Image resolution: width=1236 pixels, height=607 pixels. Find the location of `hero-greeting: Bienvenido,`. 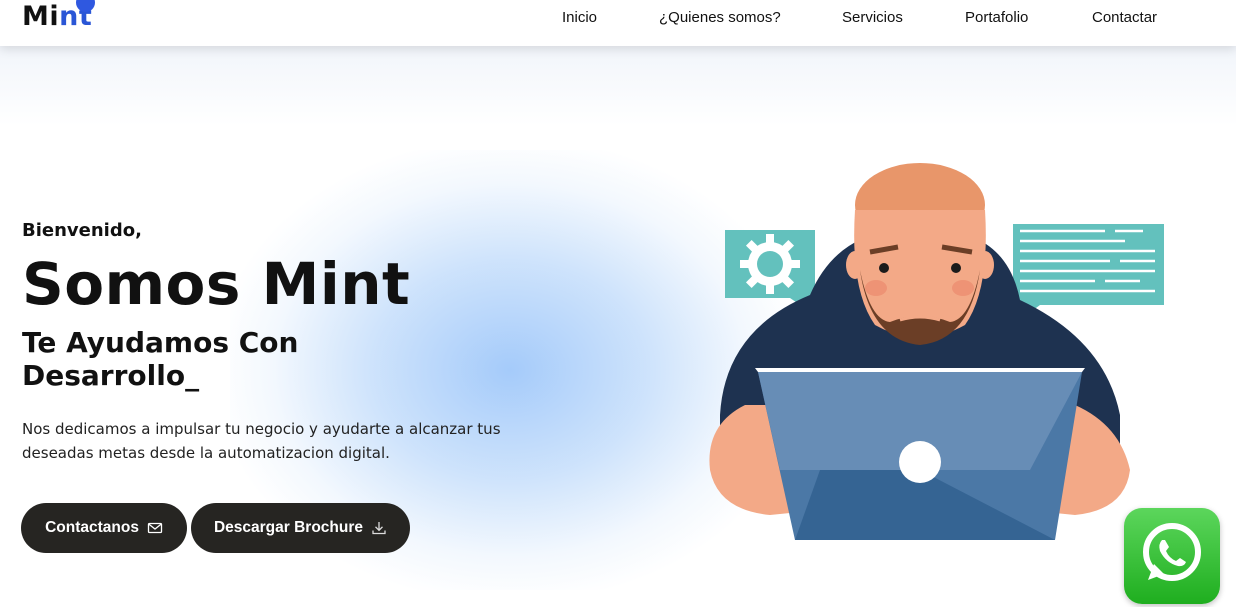

hero-greeting: Bienvenido, is located at coordinates (82, 230).